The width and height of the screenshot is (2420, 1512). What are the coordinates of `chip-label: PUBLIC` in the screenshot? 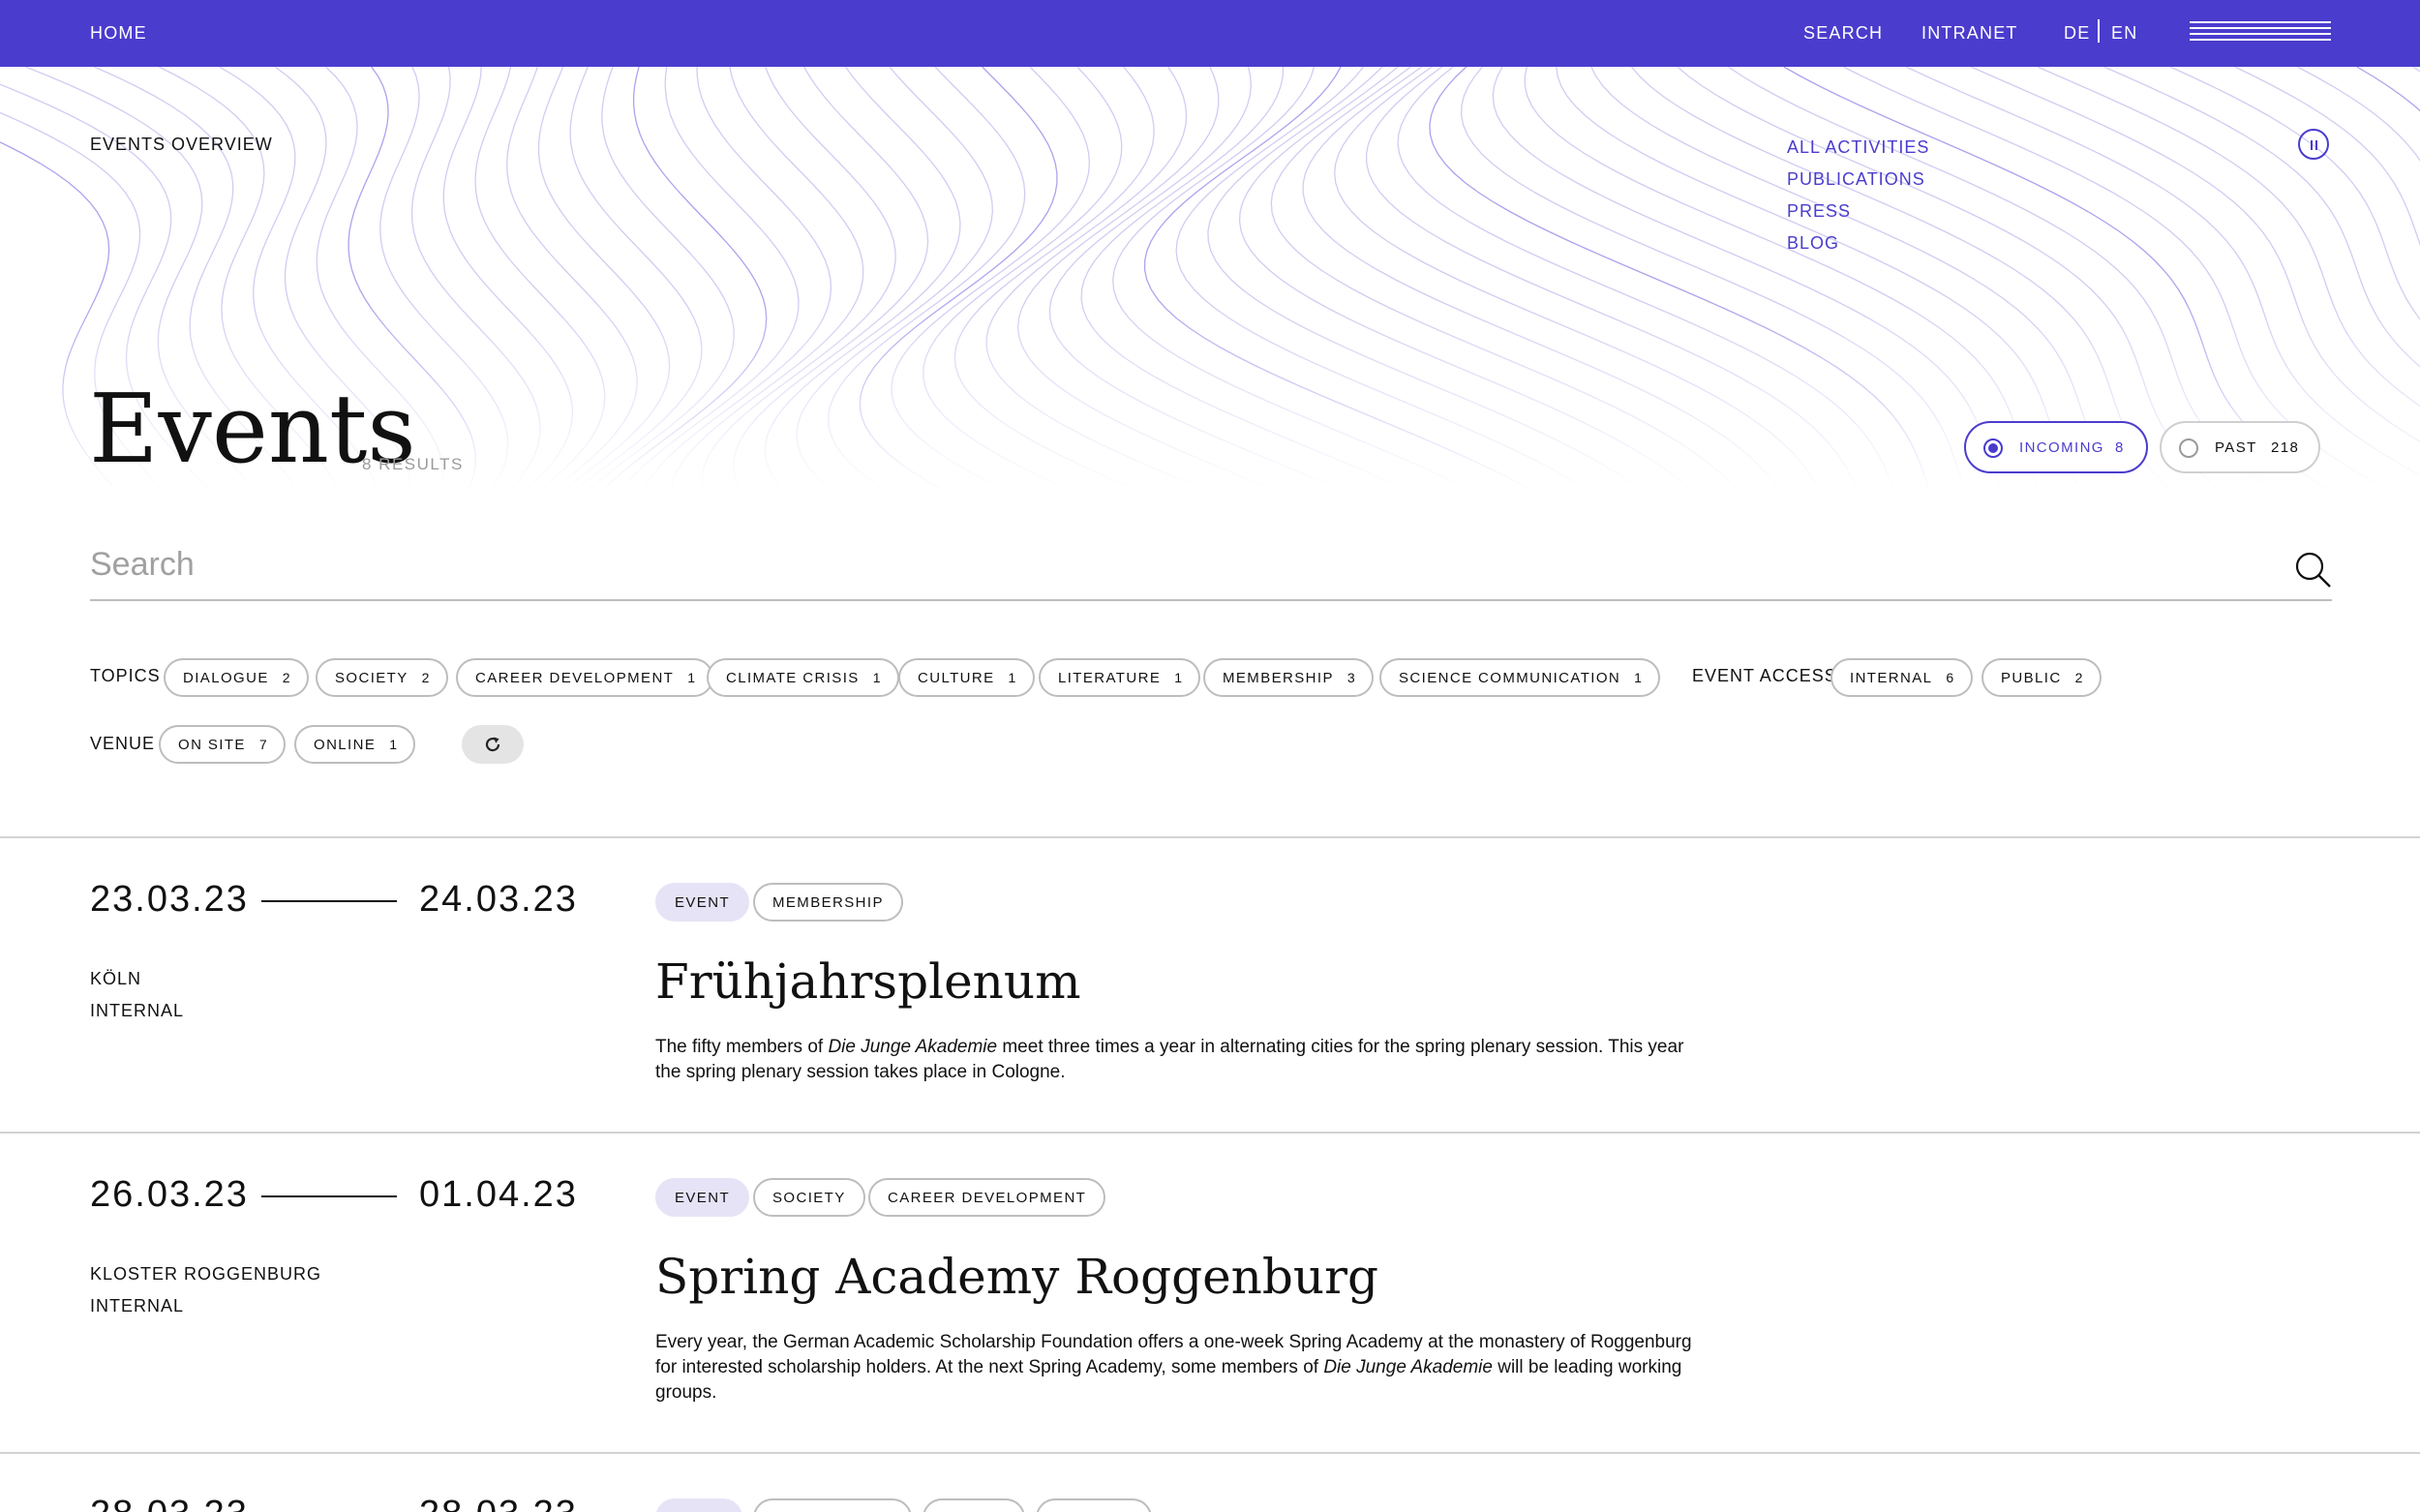 It's located at (2031, 677).